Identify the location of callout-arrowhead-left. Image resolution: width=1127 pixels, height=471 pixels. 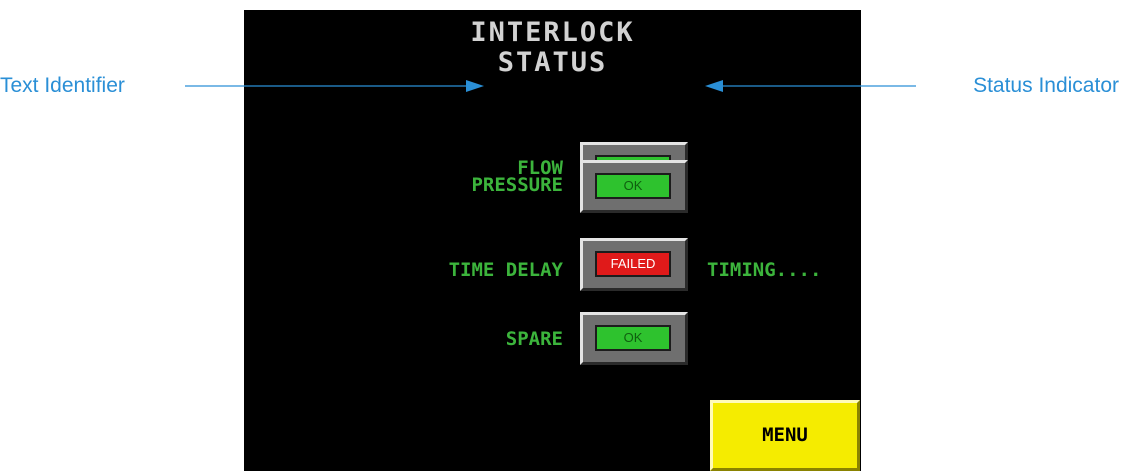
(475, 86).